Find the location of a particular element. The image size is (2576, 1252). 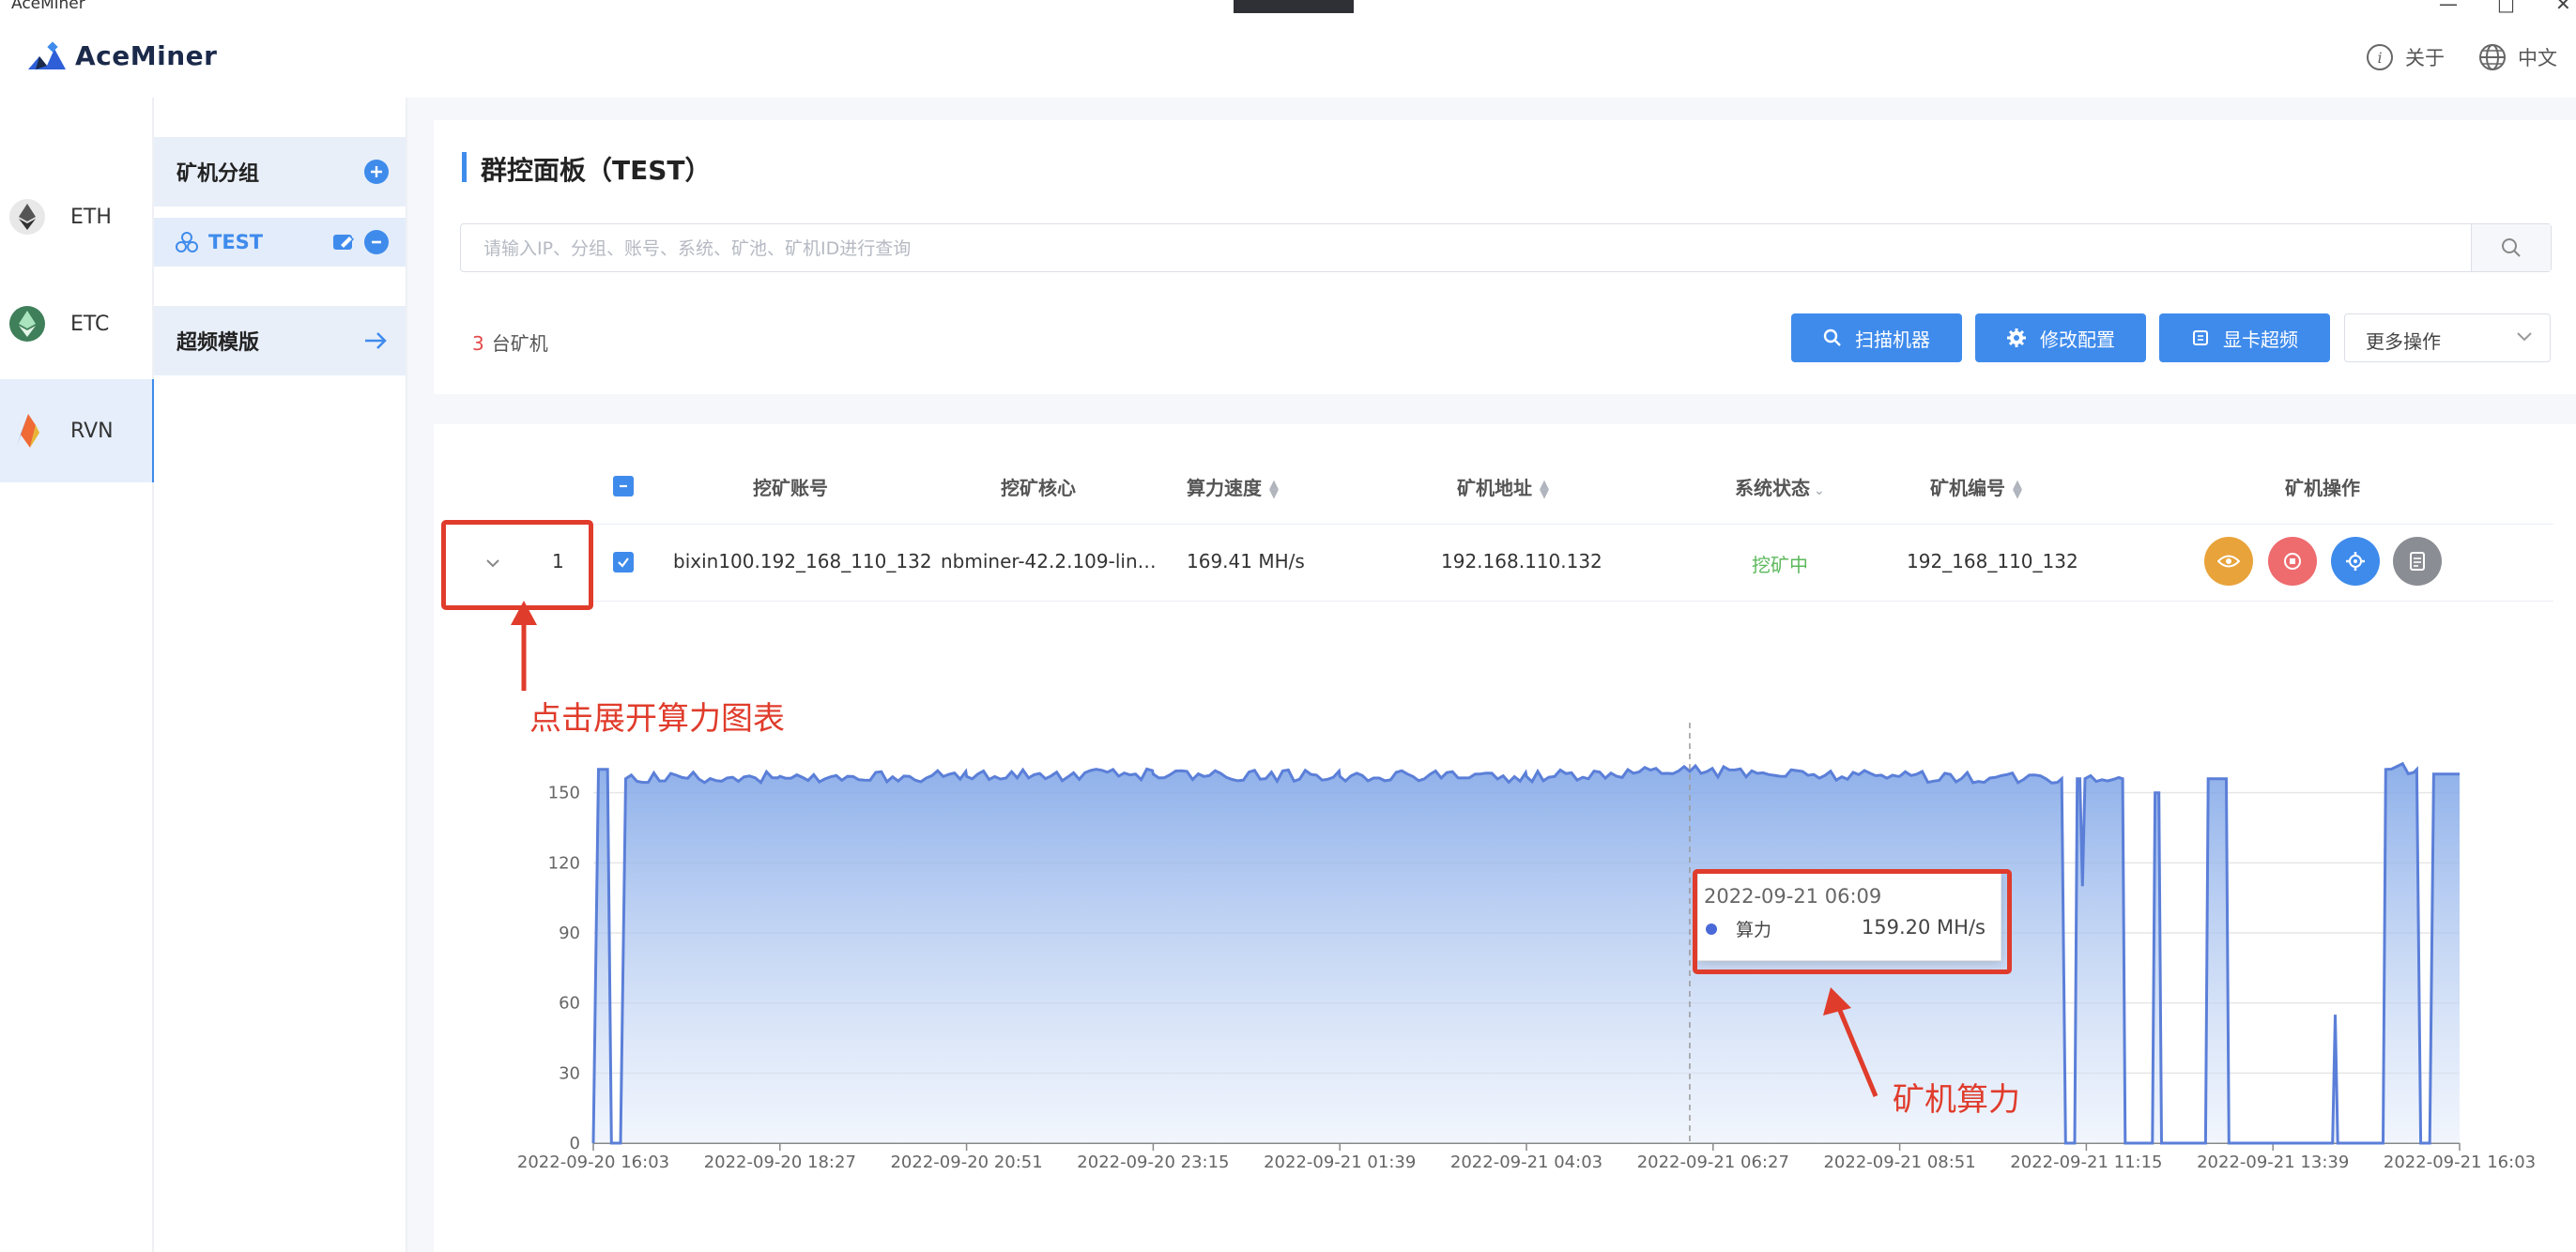

annotation-arrow-up-left-icon is located at coordinates (1851, 1042).